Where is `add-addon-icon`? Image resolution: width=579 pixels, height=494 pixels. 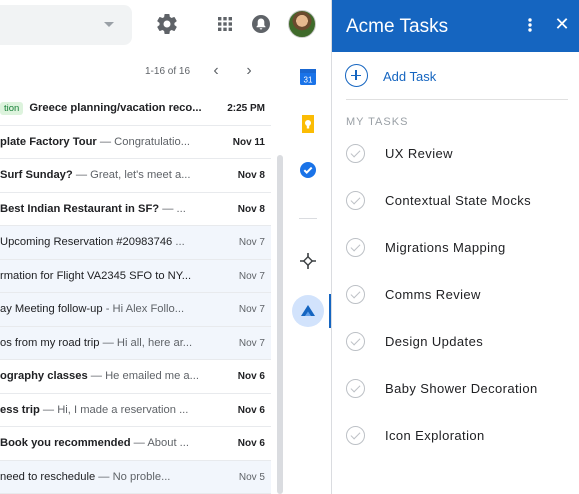 add-addon-icon is located at coordinates (308, 261).